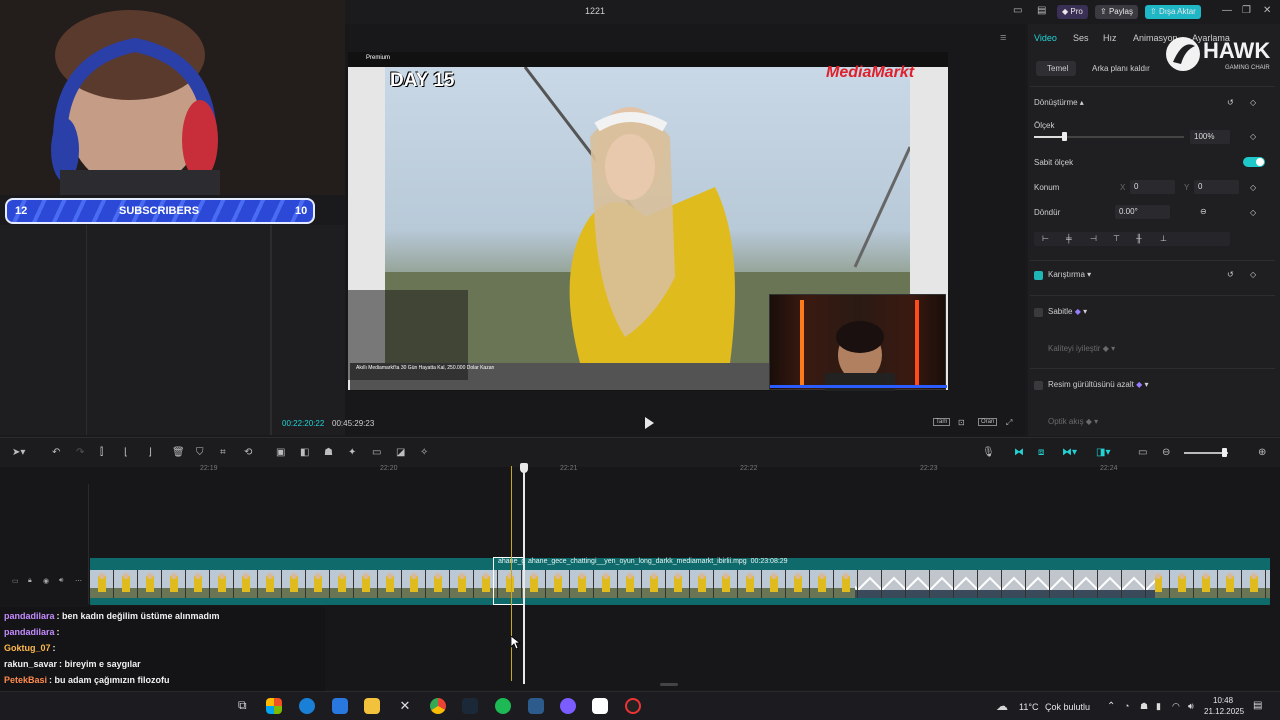  What do you see at coordinates (1081, 38) in the screenshot?
I see `tab-audio: Ses` at bounding box center [1081, 38].